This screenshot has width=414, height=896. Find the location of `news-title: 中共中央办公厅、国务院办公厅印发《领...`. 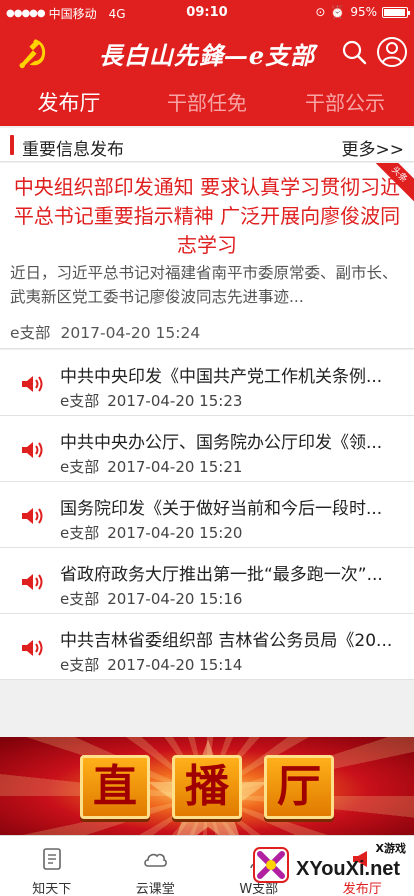

news-title: 中共中央办公厅、国务院办公厅印发《领... is located at coordinates (221, 443).